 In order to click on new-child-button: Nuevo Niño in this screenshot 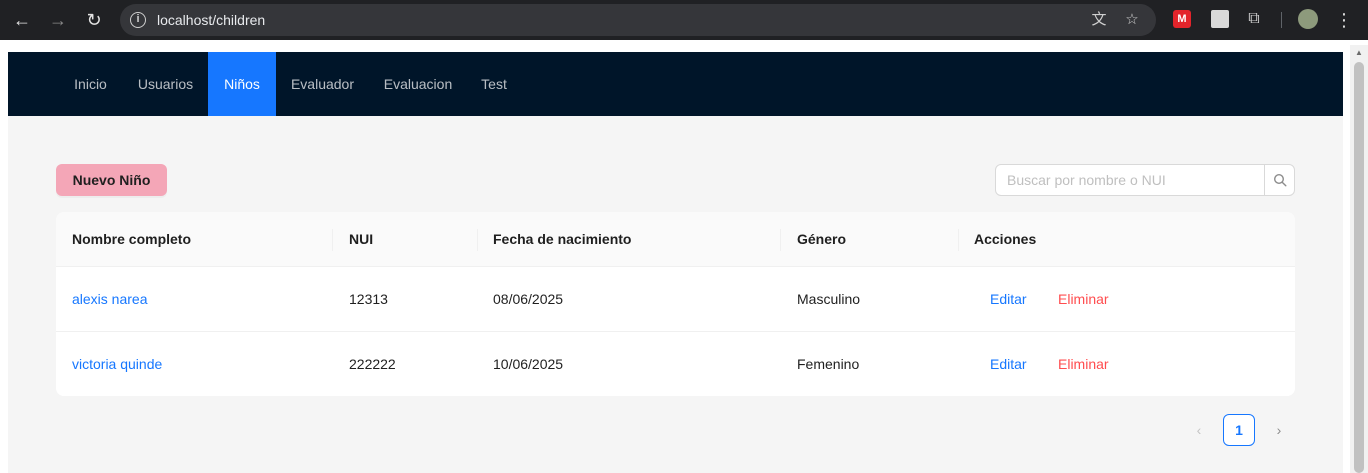, I will do `click(111, 180)`.